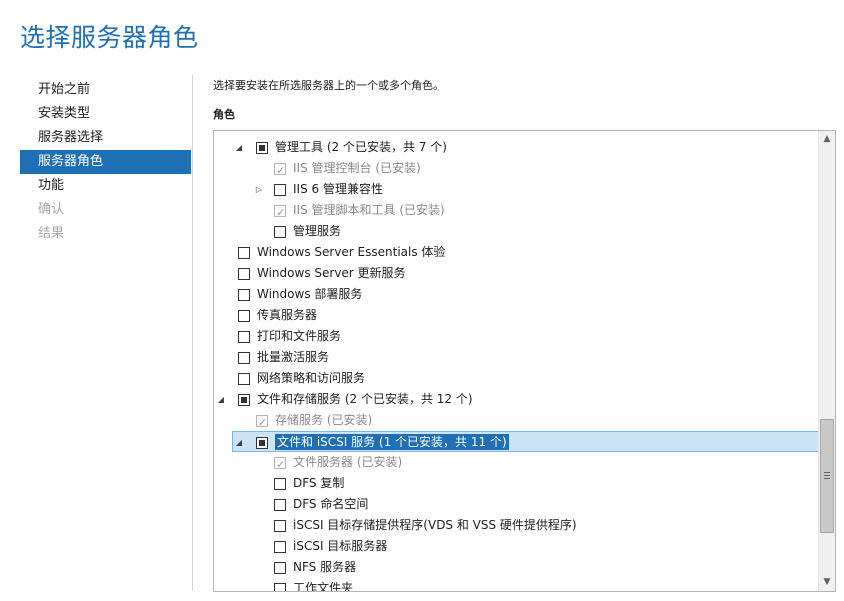 The width and height of the screenshot is (844, 601). What do you see at coordinates (325, 567) in the screenshot?
I see `role-label: NFS 服务器` at bounding box center [325, 567].